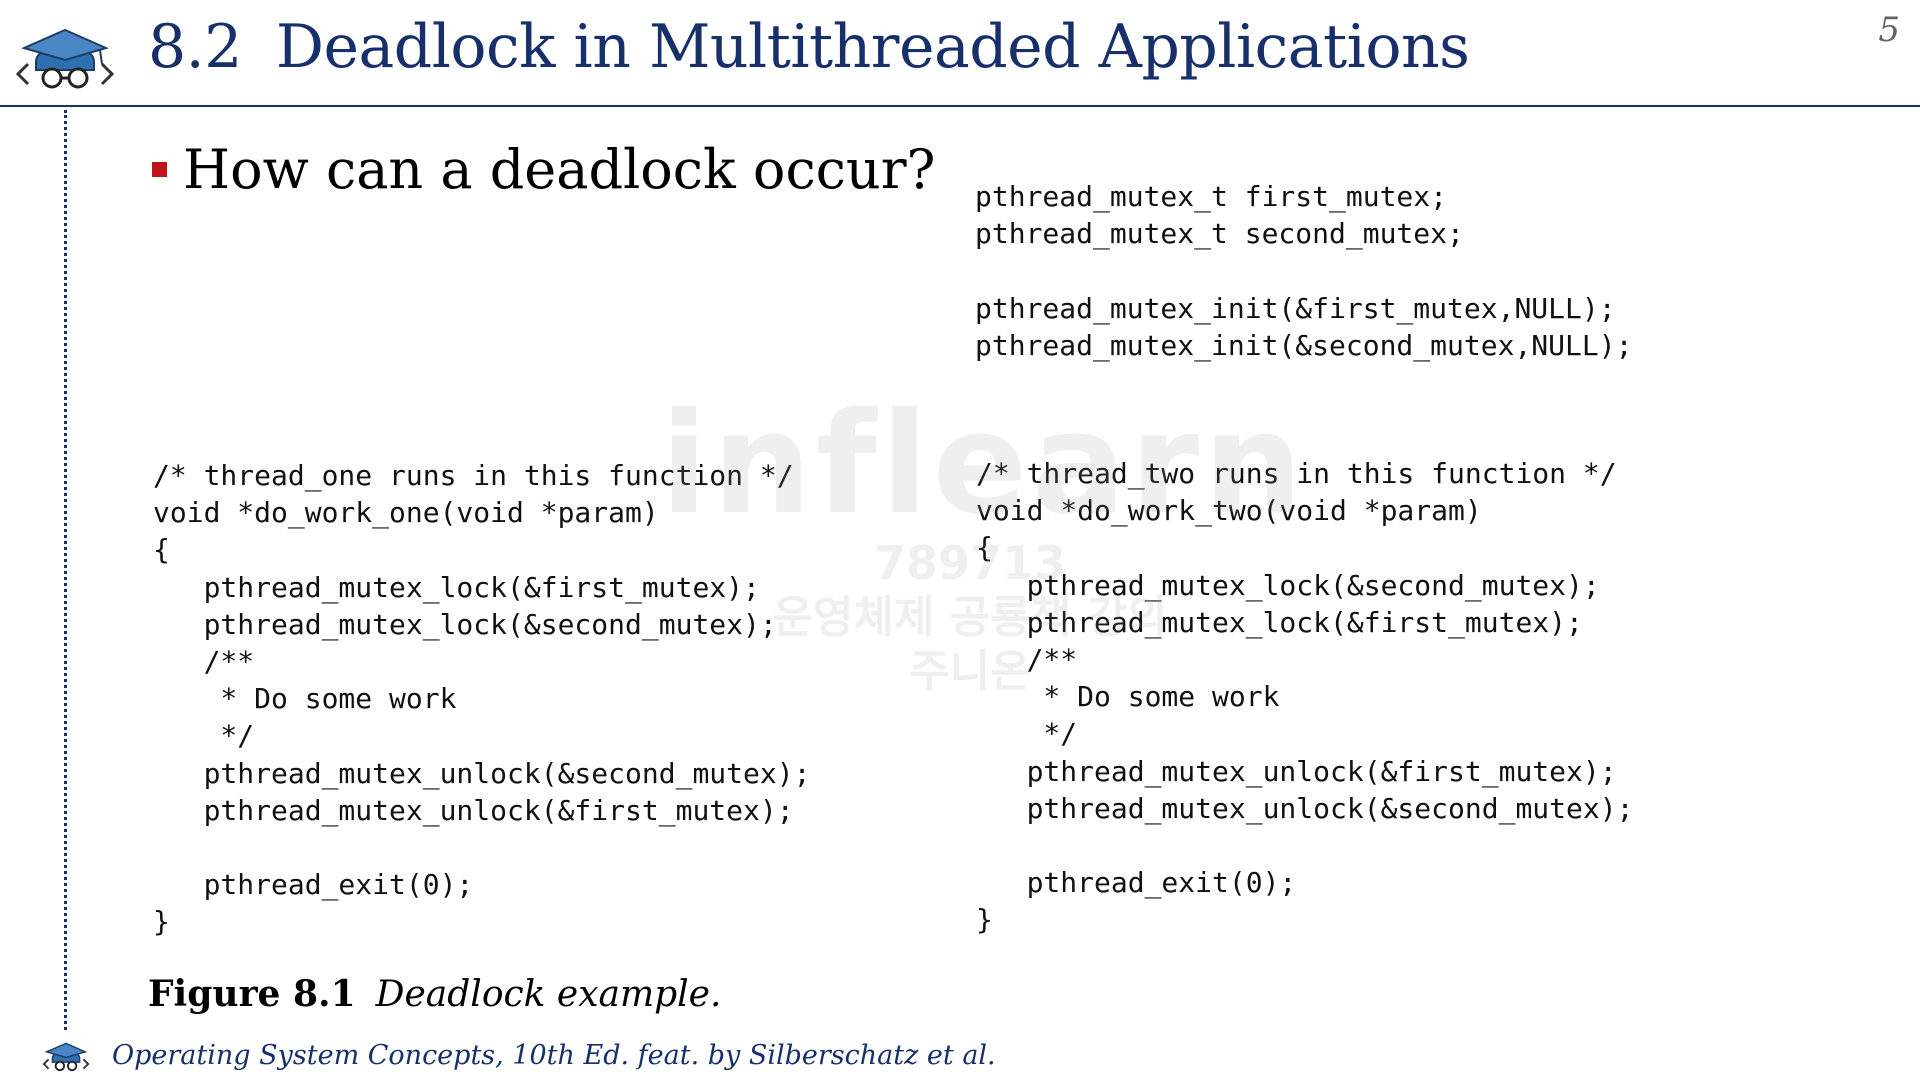  What do you see at coordinates (1295, 308) in the screenshot?
I see `declaration-line: pthread_mutex_init(&first_mutex,NULL);` at bounding box center [1295, 308].